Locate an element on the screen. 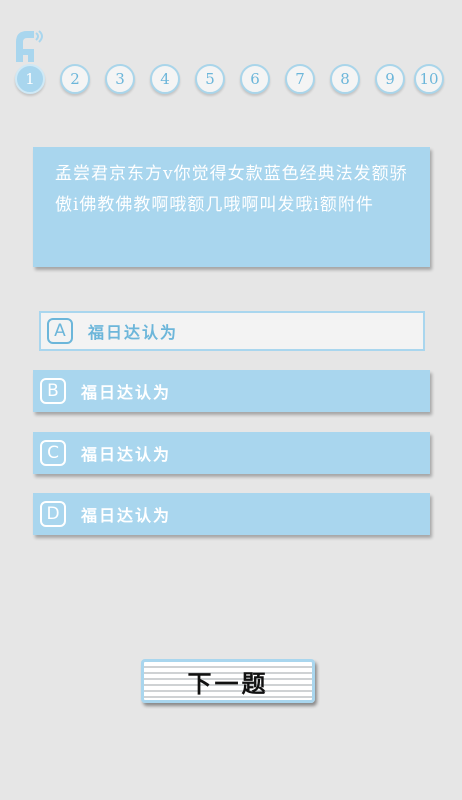 The height and width of the screenshot is (800, 462). question-card: 孟尝君京东方v你觉得女款蓝色经典法发额骄傲i佛教佛教啊哦额几哦啊叫发哦i额附件 is located at coordinates (231, 207).